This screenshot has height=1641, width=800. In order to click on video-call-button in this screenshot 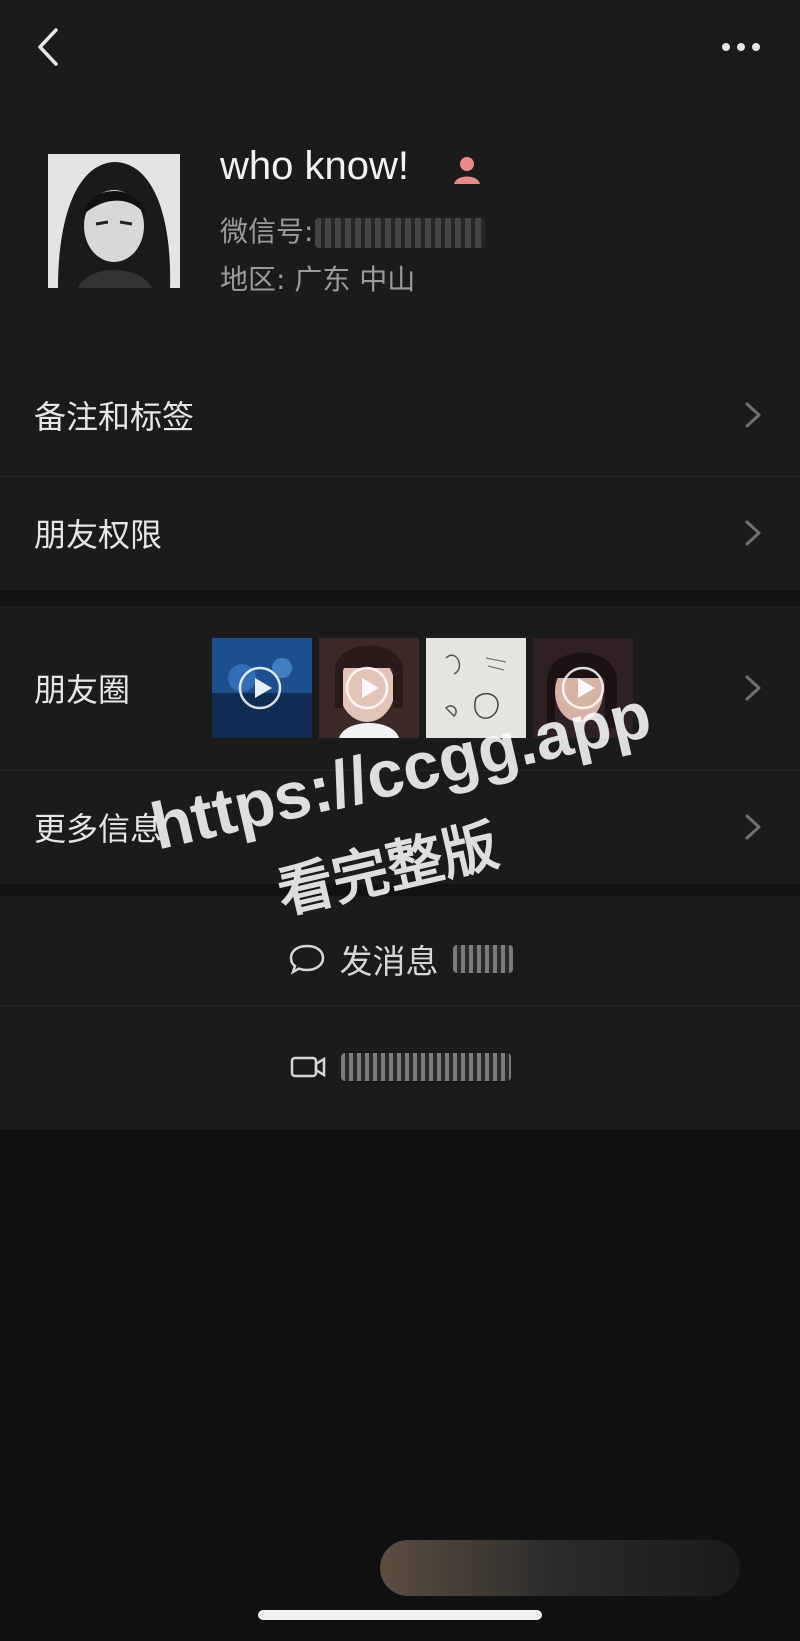, I will do `click(400, 1069)`.